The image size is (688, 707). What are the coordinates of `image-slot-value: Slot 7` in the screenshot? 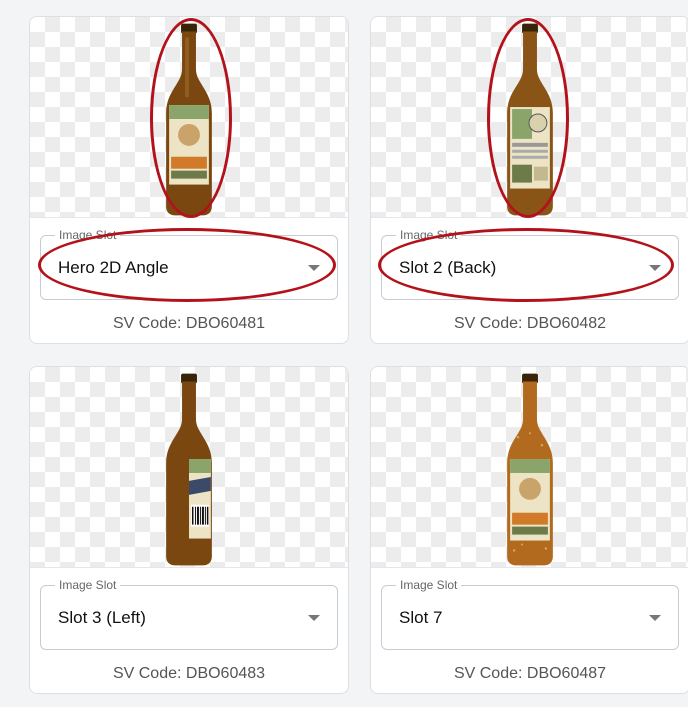 It's located at (421, 617).